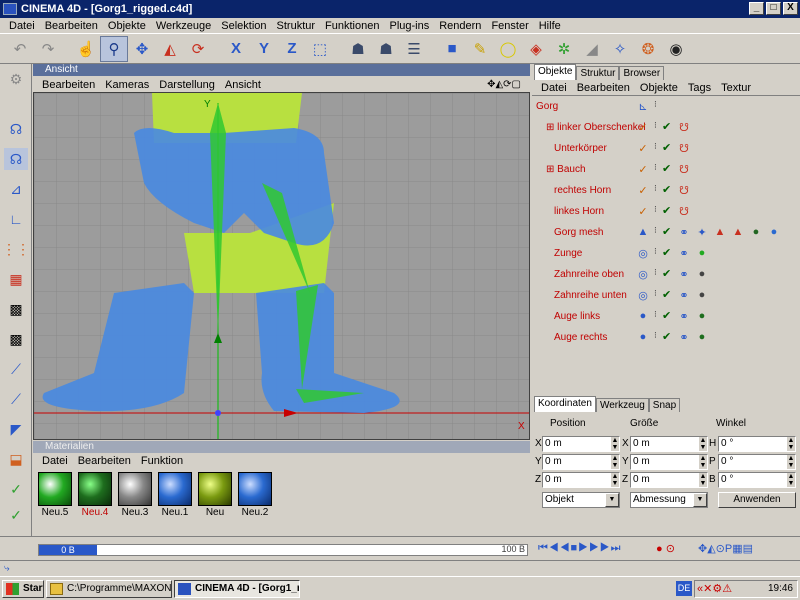 The height and width of the screenshot is (600, 800). I want to click on object-row: Zahnreihe unten ◎ ⁝ ✔ ⚭ ●, so click(666, 296).